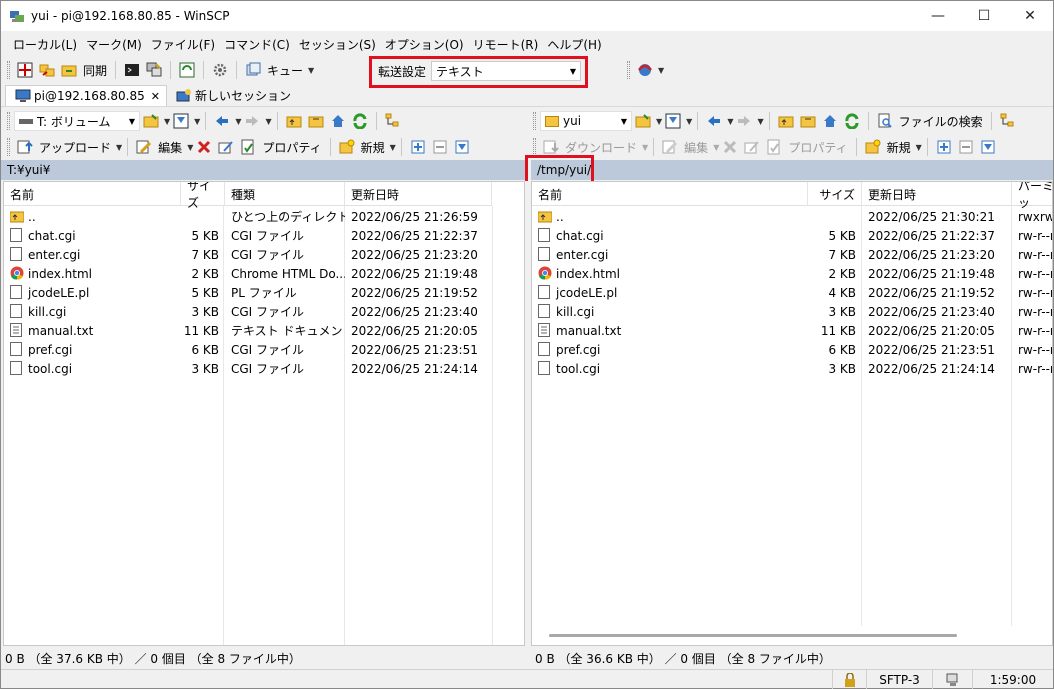  I want to click on menu-file: ファイル(F), so click(183, 44).